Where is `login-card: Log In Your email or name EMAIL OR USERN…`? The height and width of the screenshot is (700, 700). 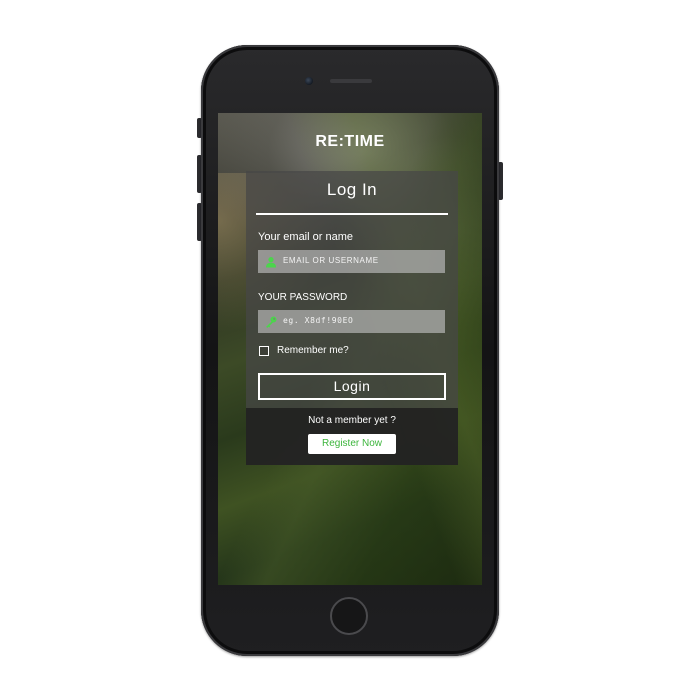 login-card: Log In Your email or name EMAIL OR USERN… is located at coordinates (352, 318).